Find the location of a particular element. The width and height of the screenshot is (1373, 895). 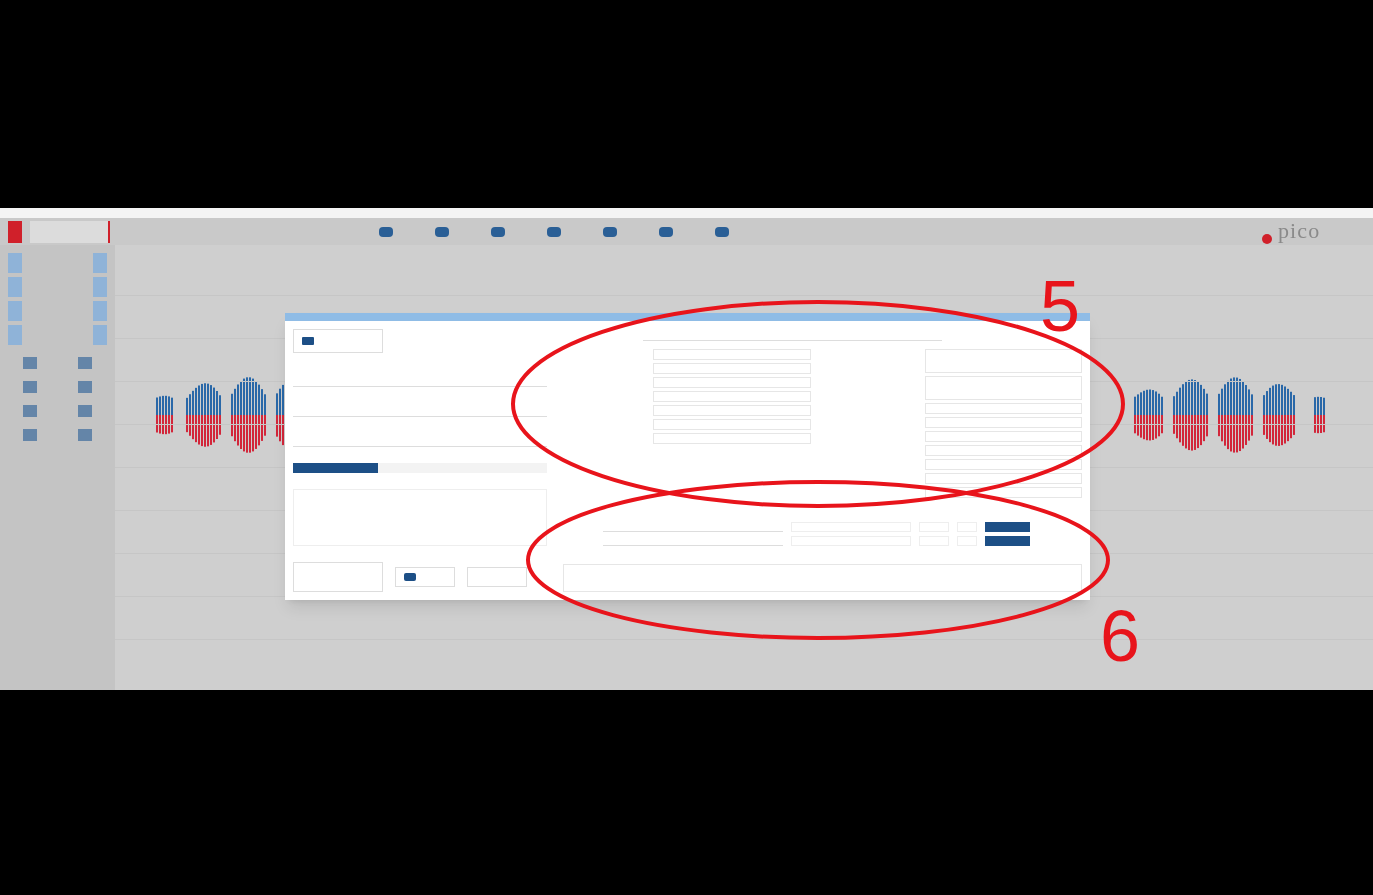

annotation-number: 6 is located at coordinates (1120, 636).